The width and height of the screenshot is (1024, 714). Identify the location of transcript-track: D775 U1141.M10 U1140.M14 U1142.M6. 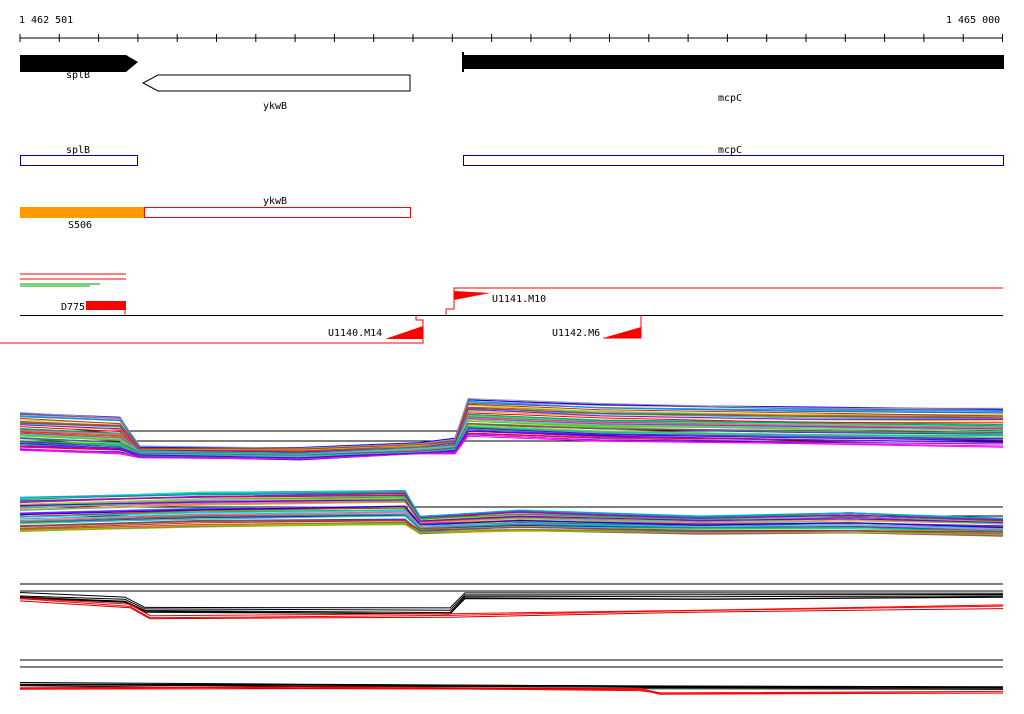
(501, 308).